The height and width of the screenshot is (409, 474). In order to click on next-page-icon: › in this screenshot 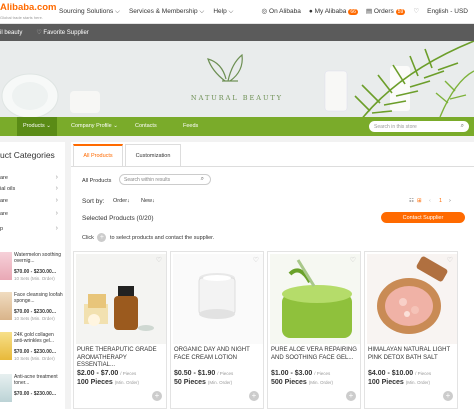, I will do `click(450, 201)`.